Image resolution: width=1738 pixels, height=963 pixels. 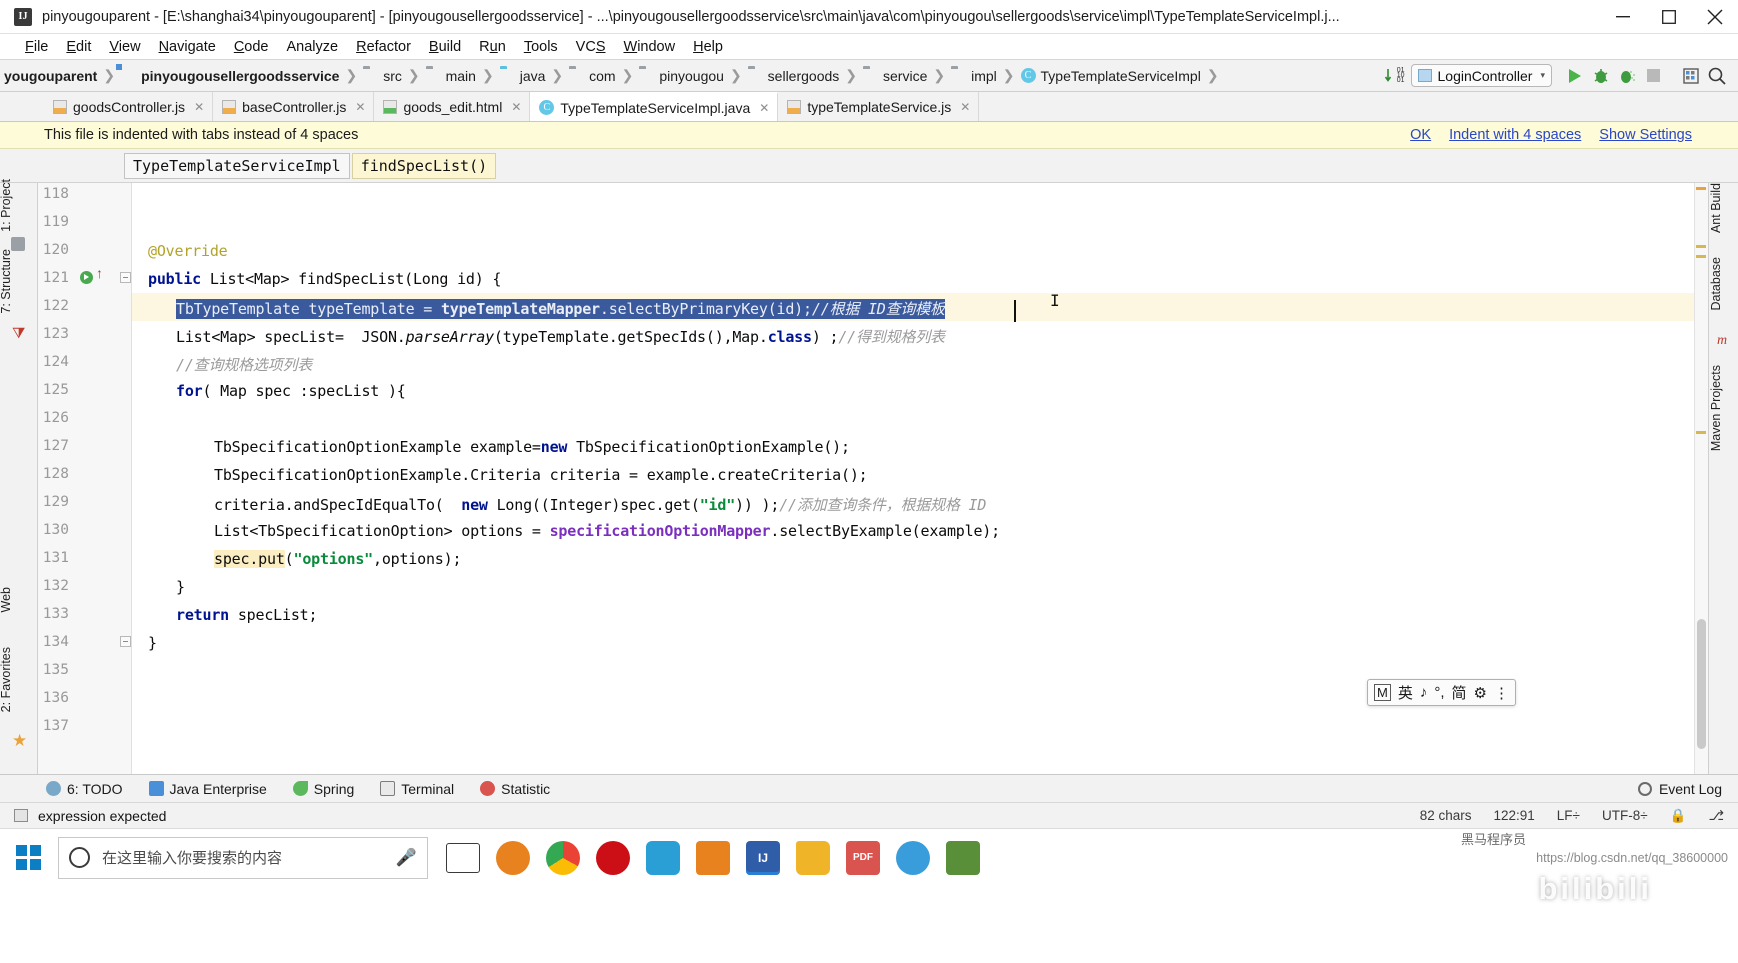 What do you see at coordinates (1122, 75) in the screenshot?
I see `breadcrumb-class: C TypeTemplateServiceImpl ❯` at bounding box center [1122, 75].